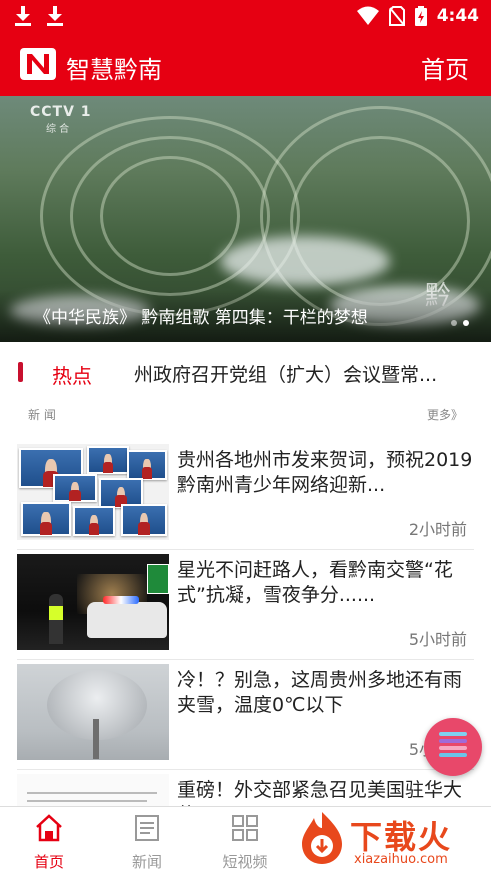  What do you see at coordinates (367, 15) in the screenshot?
I see `wifi-icon` at bounding box center [367, 15].